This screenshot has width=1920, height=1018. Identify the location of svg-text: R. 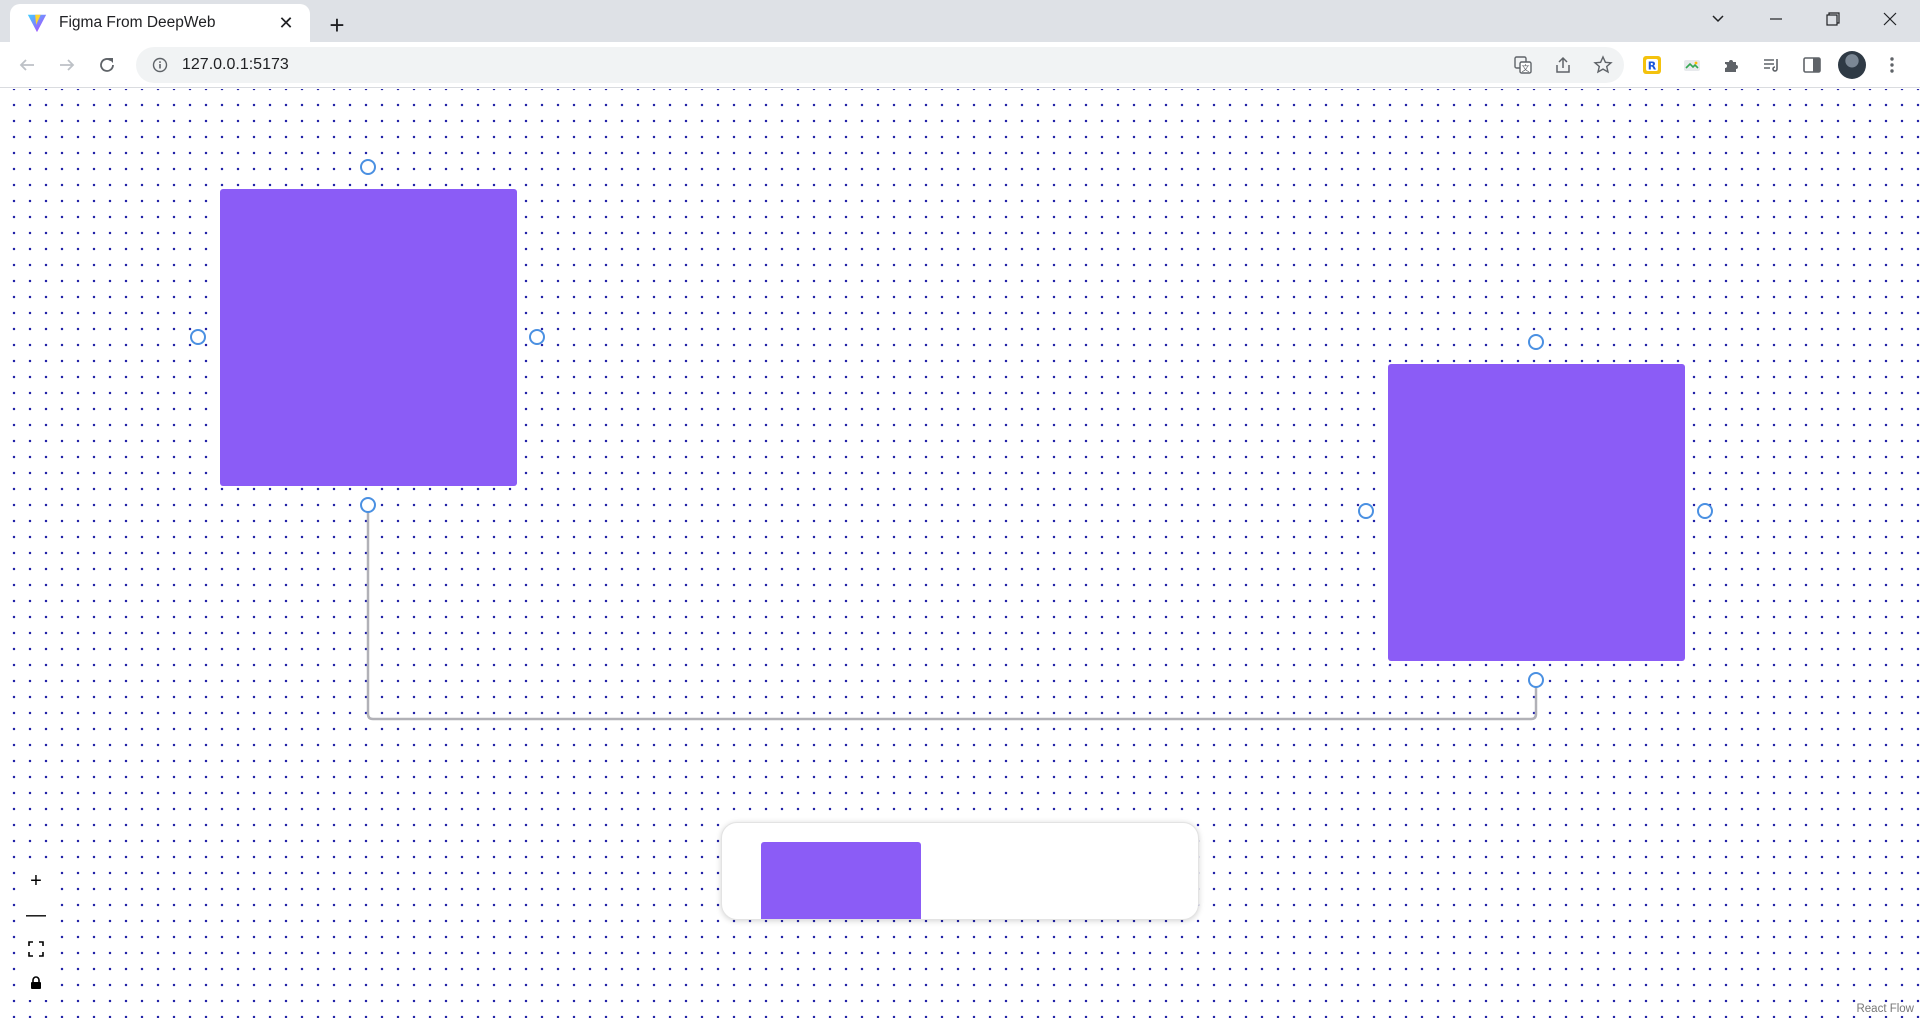
(1652, 66).